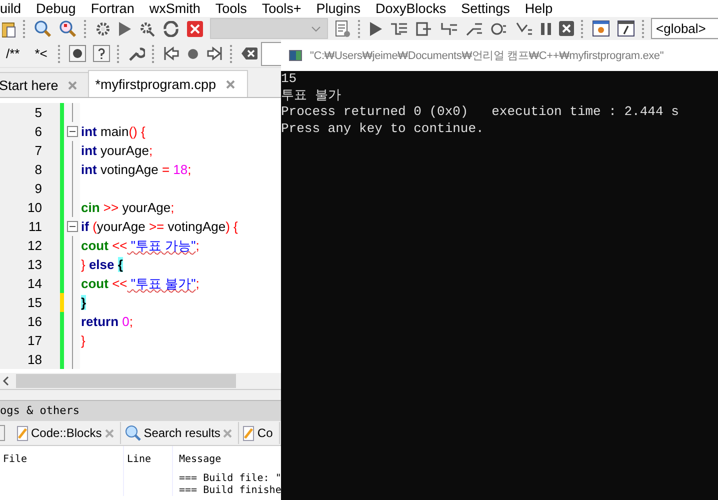  I want to click on horizontal-scrollbar, so click(140, 381).